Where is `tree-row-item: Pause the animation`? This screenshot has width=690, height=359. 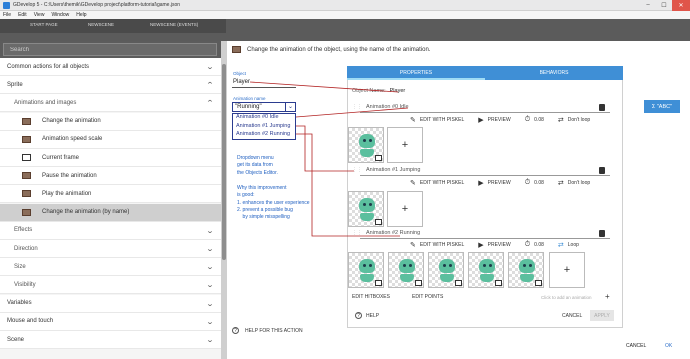
tree-row-item: Pause the animation is located at coordinates (110, 176).